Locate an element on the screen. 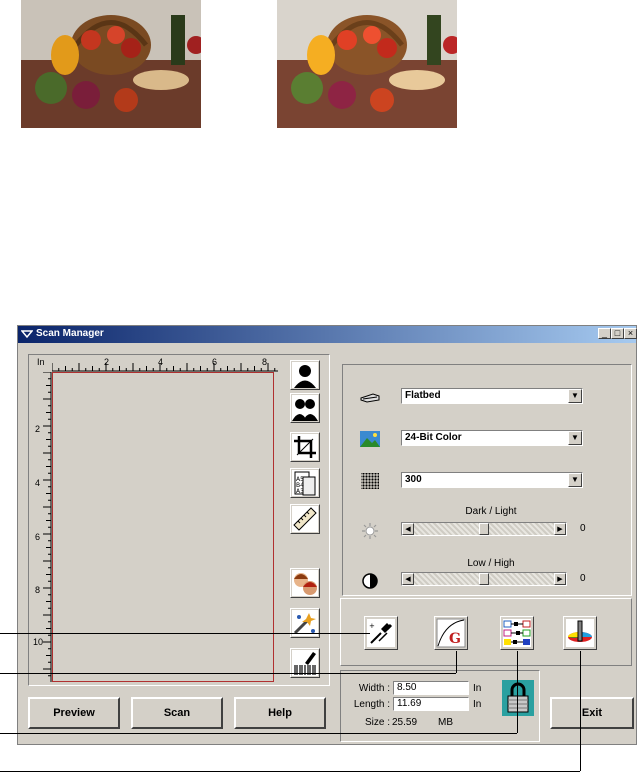  ruler-top-6: 6 is located at coordinates (215, 362).